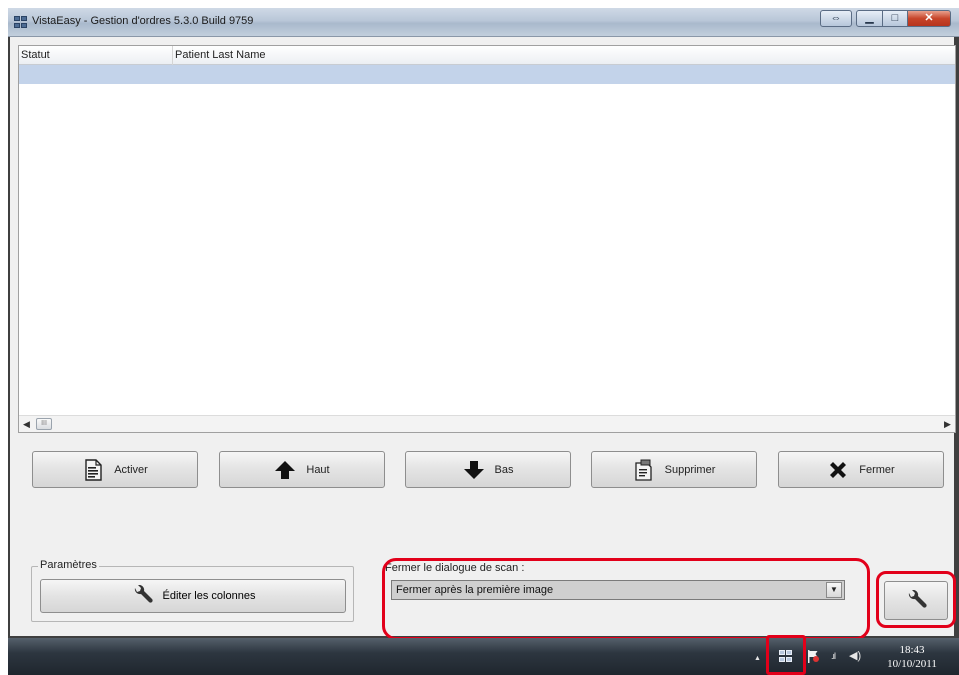 The image size is (959, 675). Describe the element at coordinates (220, 55) in the screenshot. I see `column-header-patient-last-name: Patient Last Name` at that location.